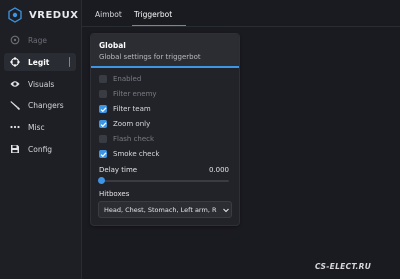 The image size is (400, 279). I want to click on hitboxes-select: Head, Chest, Stomach, Left arm, R, so click(165, 209).